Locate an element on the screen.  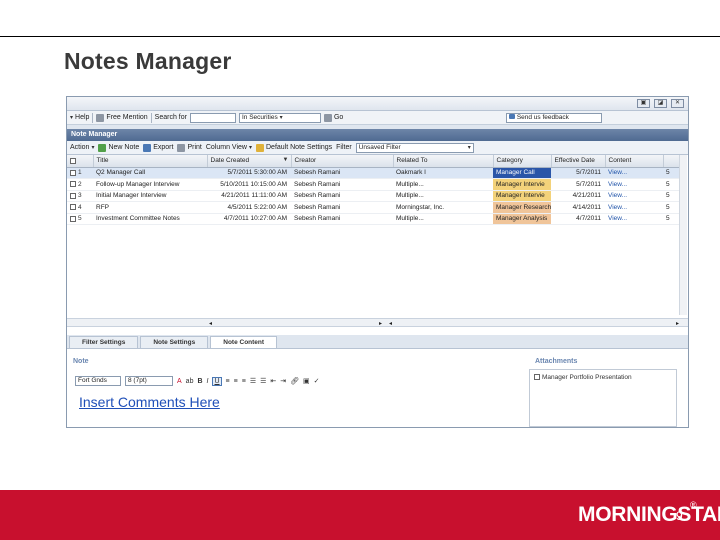
cell-related-to: Morningstar, Inc. is located at coordinates (443, 207).